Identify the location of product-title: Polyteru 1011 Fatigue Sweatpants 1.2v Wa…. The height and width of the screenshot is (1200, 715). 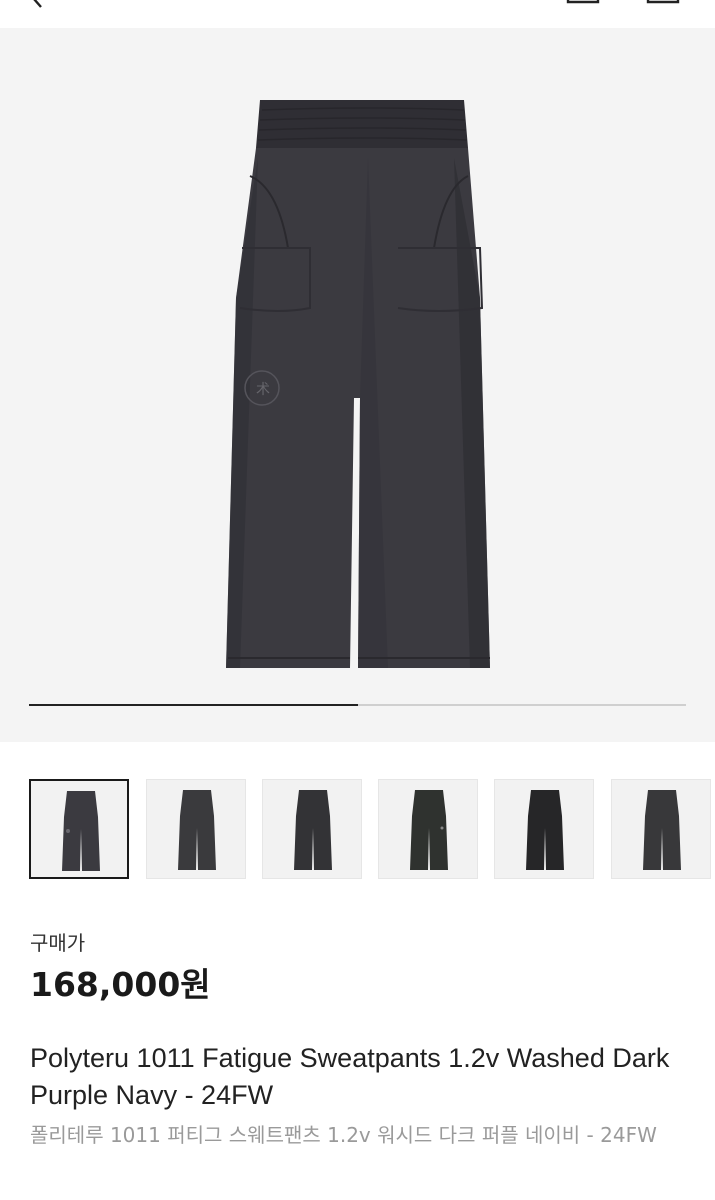
(350, 1076).